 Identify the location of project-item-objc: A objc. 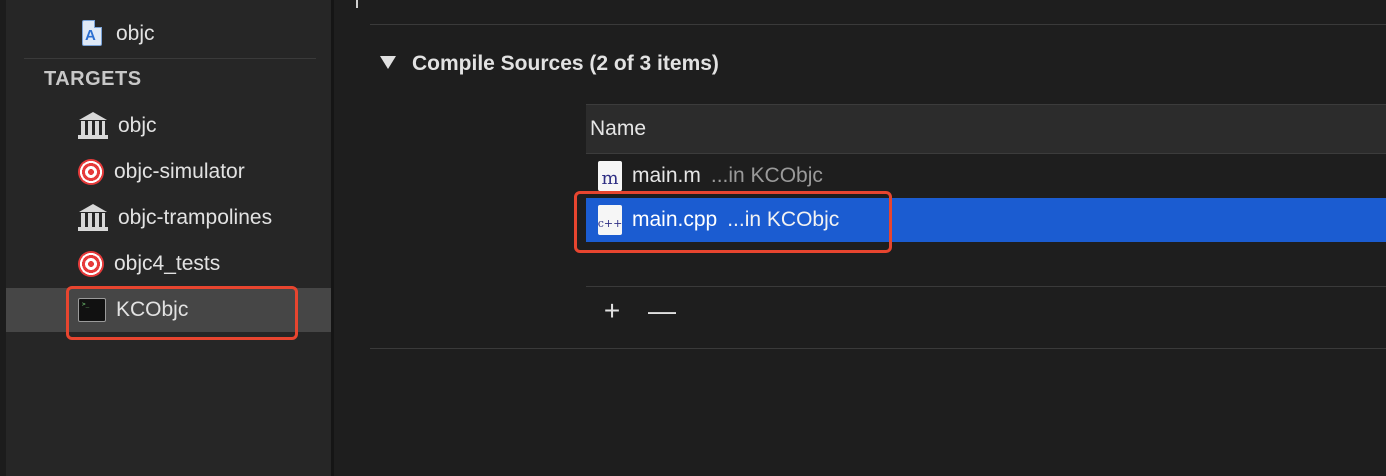
(117, 34).